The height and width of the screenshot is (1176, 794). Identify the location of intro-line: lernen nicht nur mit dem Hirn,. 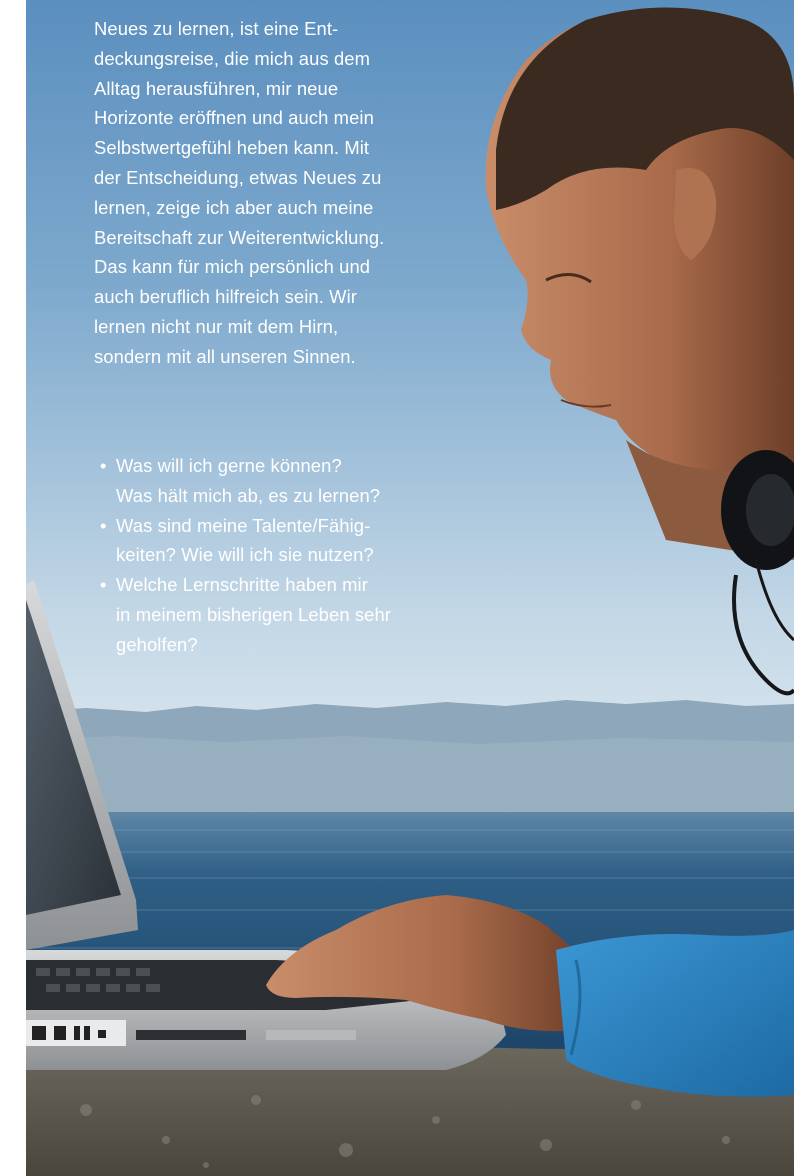
(216, 326).